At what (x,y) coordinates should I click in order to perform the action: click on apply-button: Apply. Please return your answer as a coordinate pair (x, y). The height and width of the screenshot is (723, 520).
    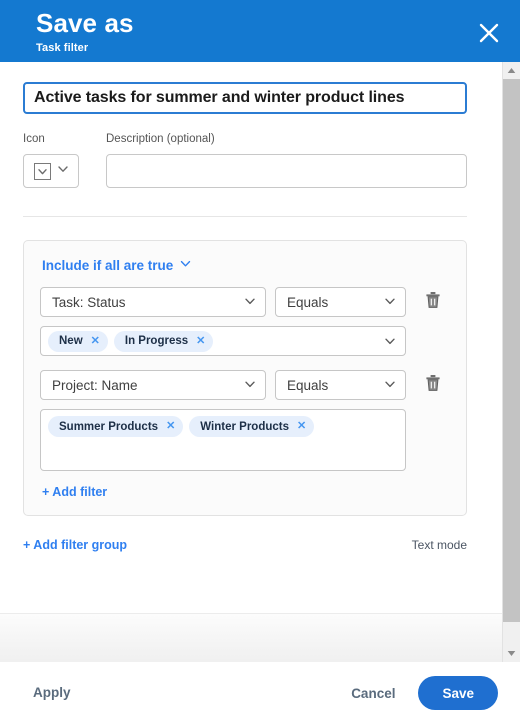
    Looking at the image, I should click on (52, 692).